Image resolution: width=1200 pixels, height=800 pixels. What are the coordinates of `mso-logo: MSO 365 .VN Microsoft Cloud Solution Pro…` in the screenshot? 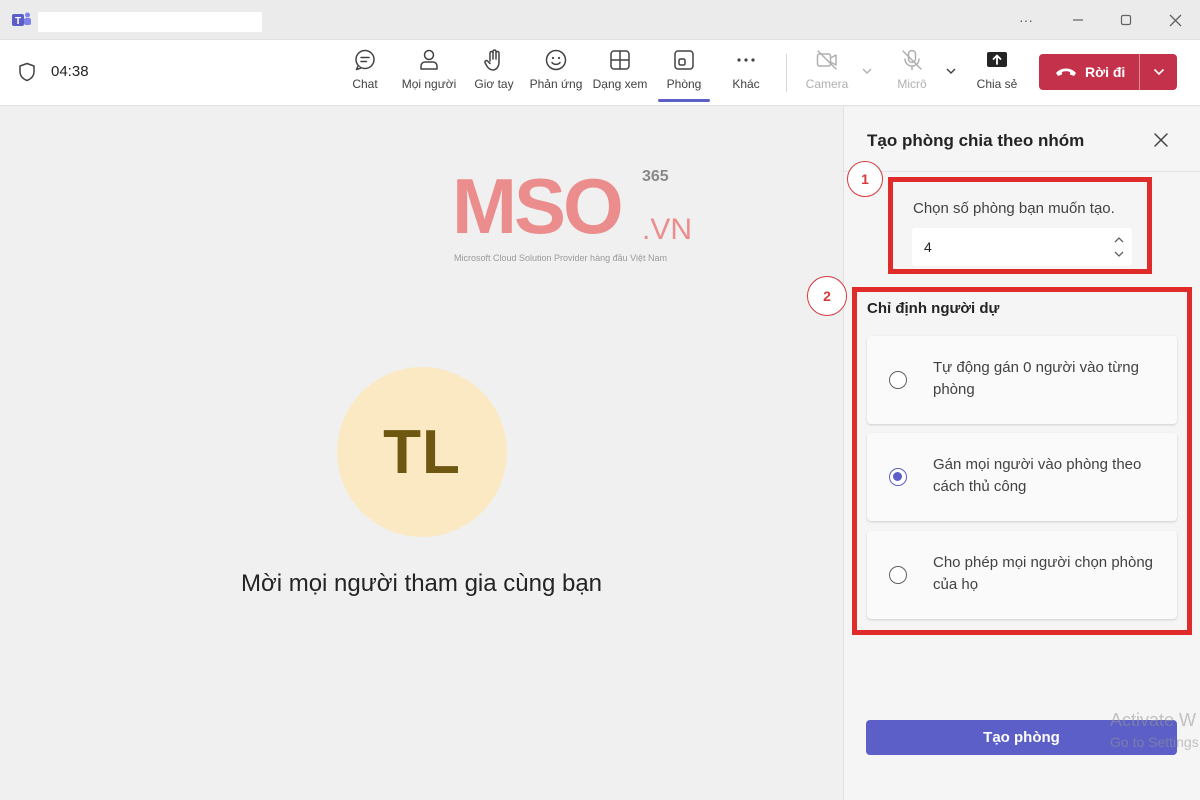 It's located at (580, 220).